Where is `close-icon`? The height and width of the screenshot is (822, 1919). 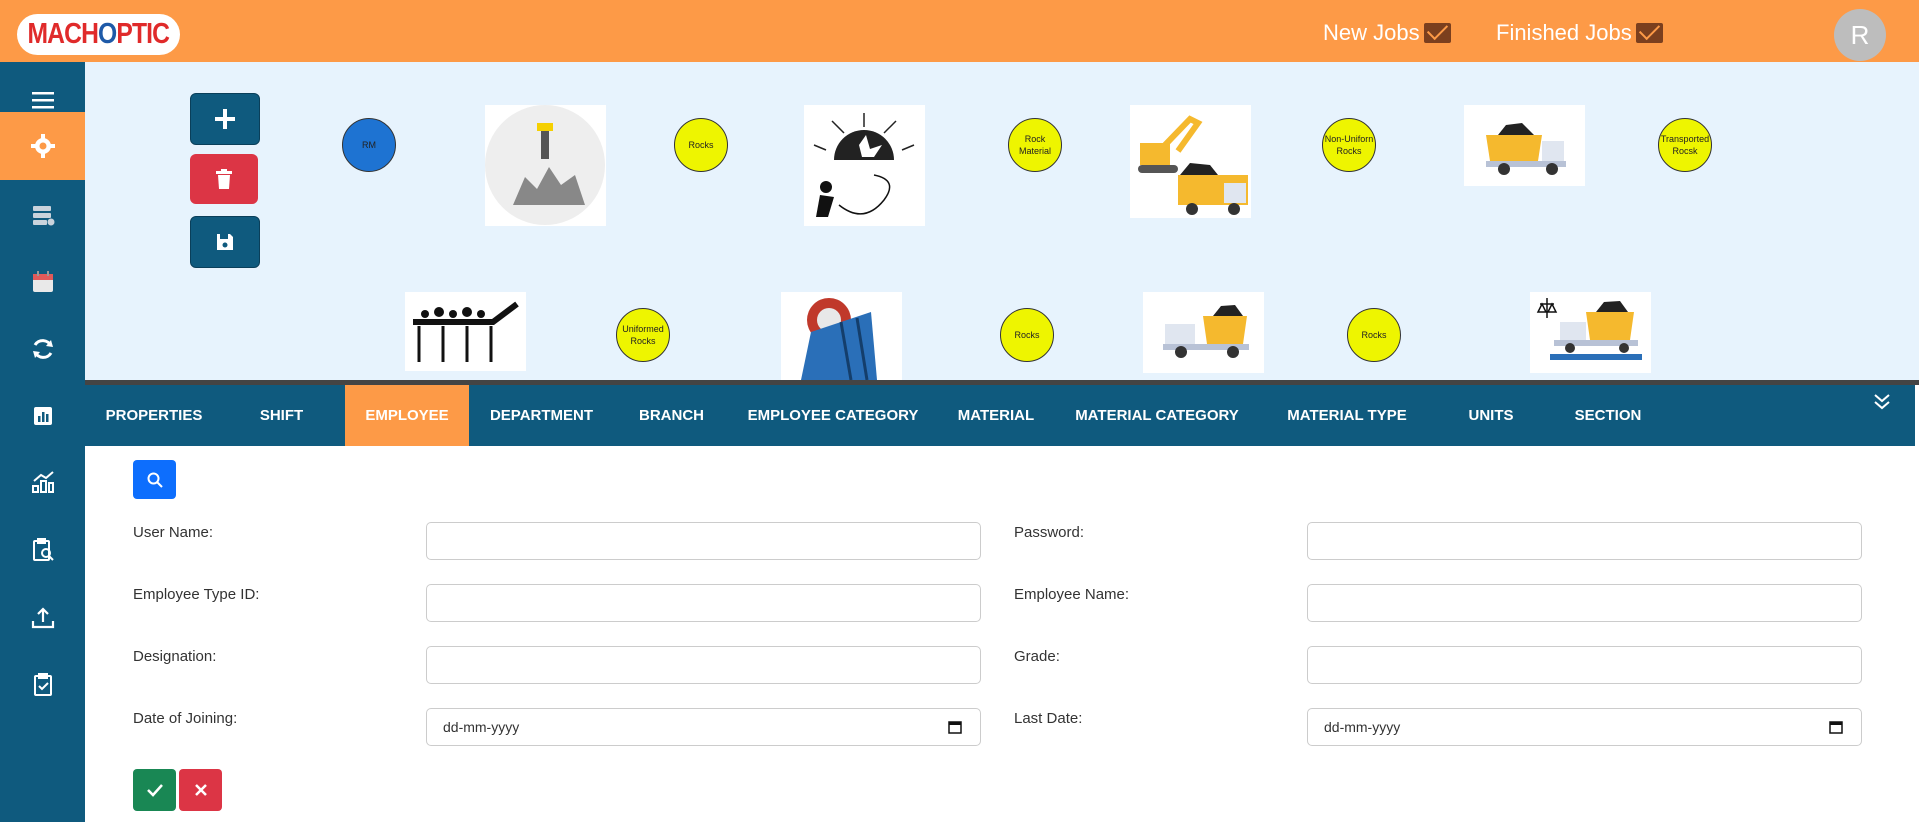
close-icon is located at coordinates (200, 790).